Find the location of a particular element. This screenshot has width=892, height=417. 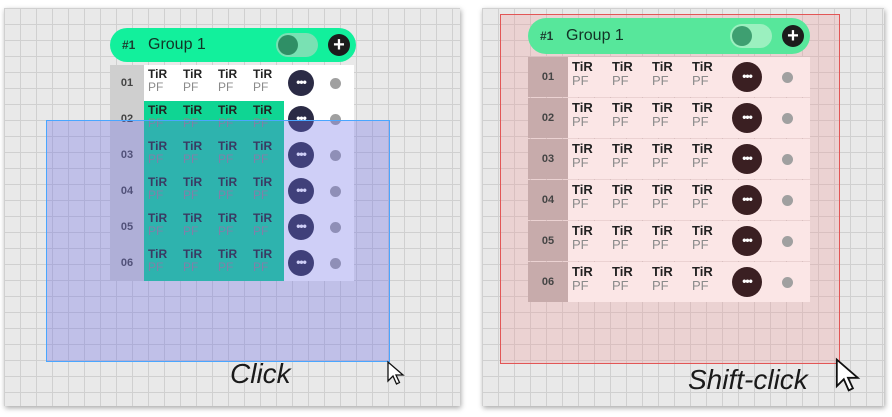

row-number: 06 is located at coordinates (548, 282).